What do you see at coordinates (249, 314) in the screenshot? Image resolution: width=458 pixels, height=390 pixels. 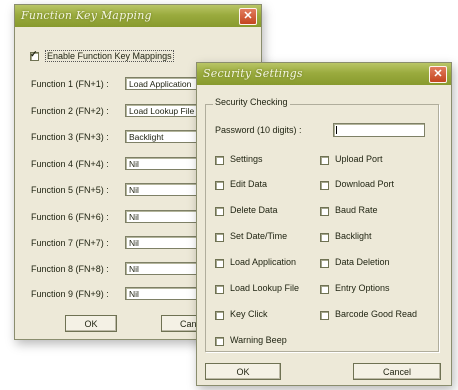 I see `key-click-label: Key Click` at bounding box center [249, 314].